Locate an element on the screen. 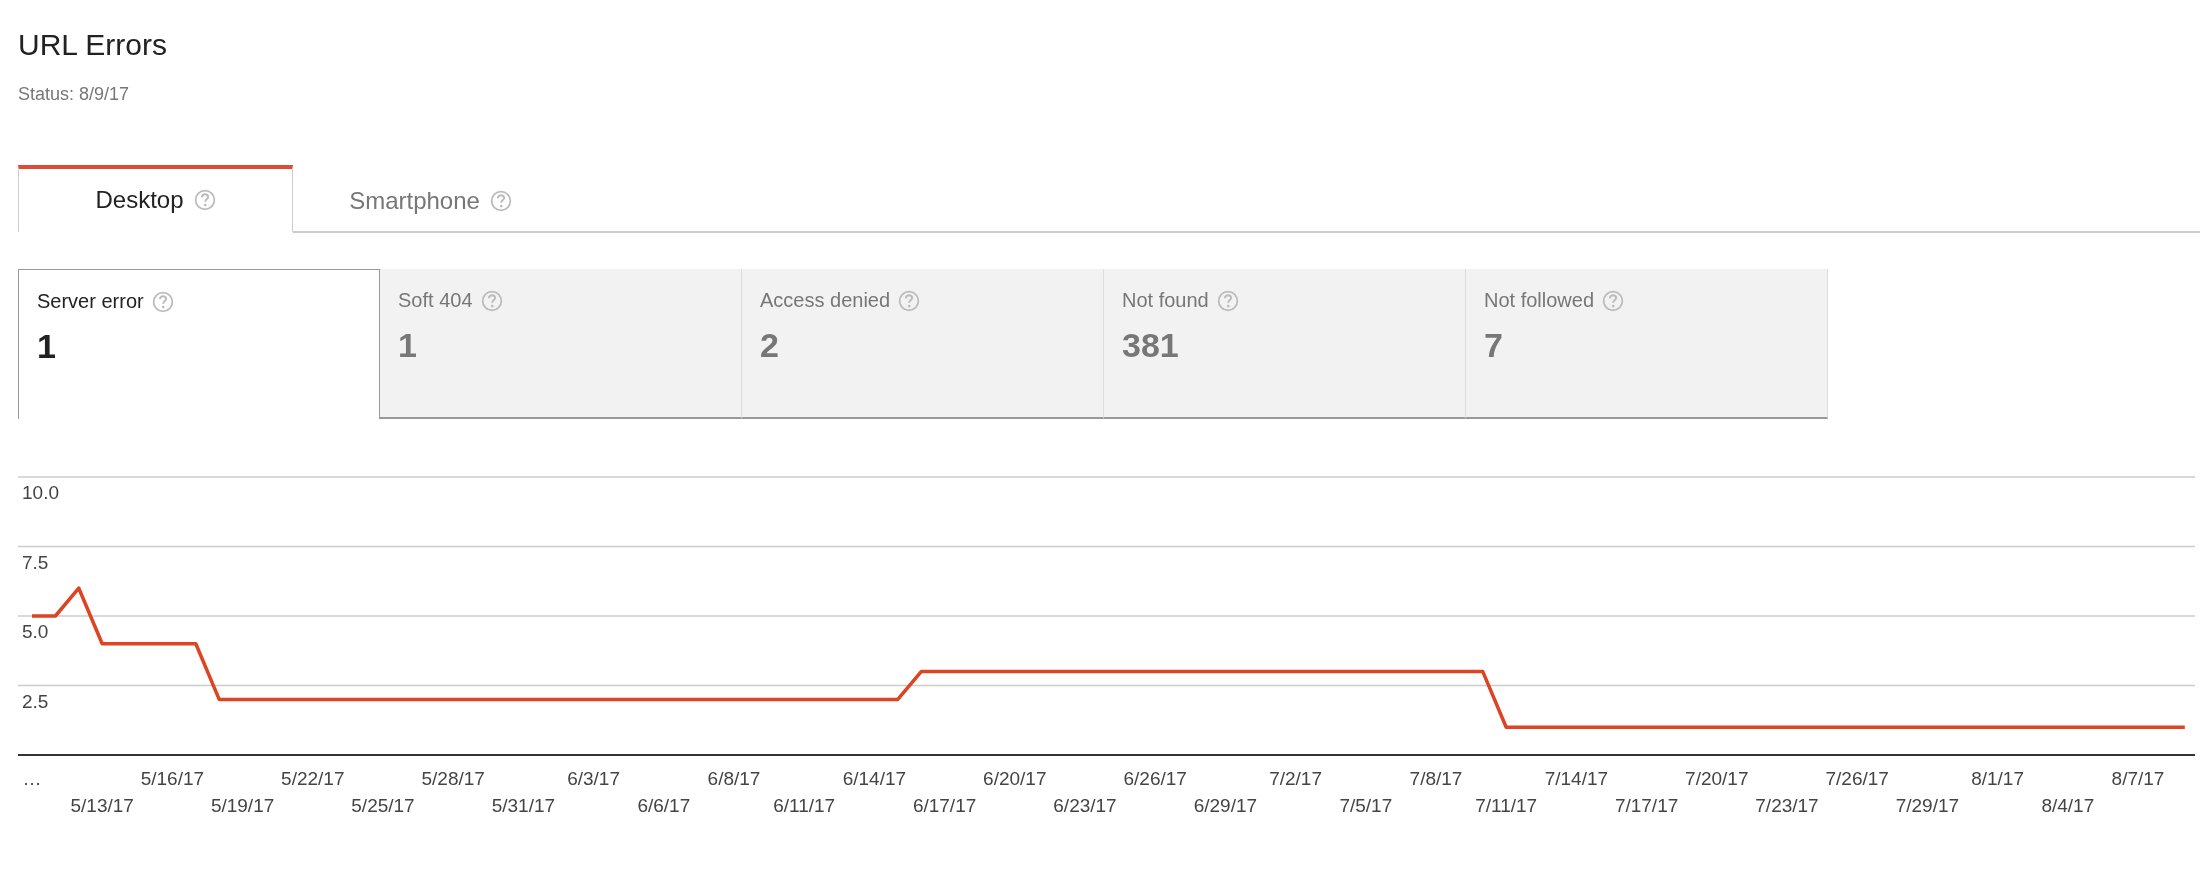  metric-value: 7 is located at coordinates (1494, 345).